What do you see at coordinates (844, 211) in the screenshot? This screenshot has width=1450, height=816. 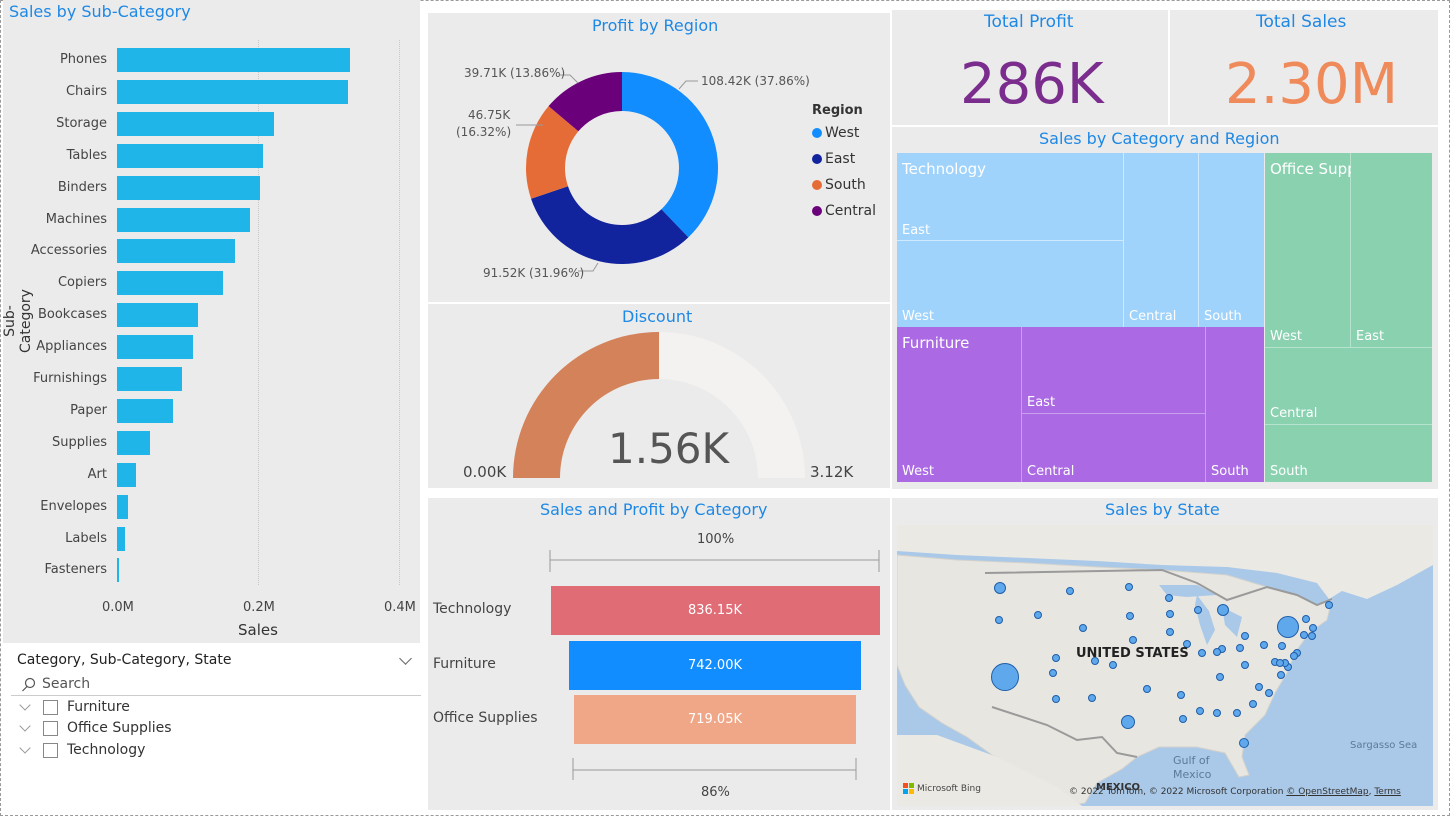 I see `legend-item-central: Central` at bounding box center [844, 211].